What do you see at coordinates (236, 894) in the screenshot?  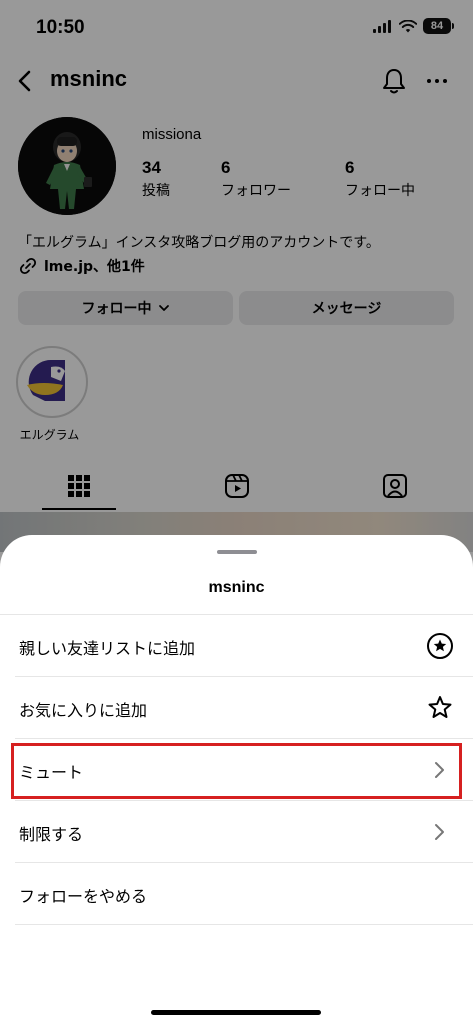 I see `unfollow-item: フォローをやめる` at bounding box center [236, 894].